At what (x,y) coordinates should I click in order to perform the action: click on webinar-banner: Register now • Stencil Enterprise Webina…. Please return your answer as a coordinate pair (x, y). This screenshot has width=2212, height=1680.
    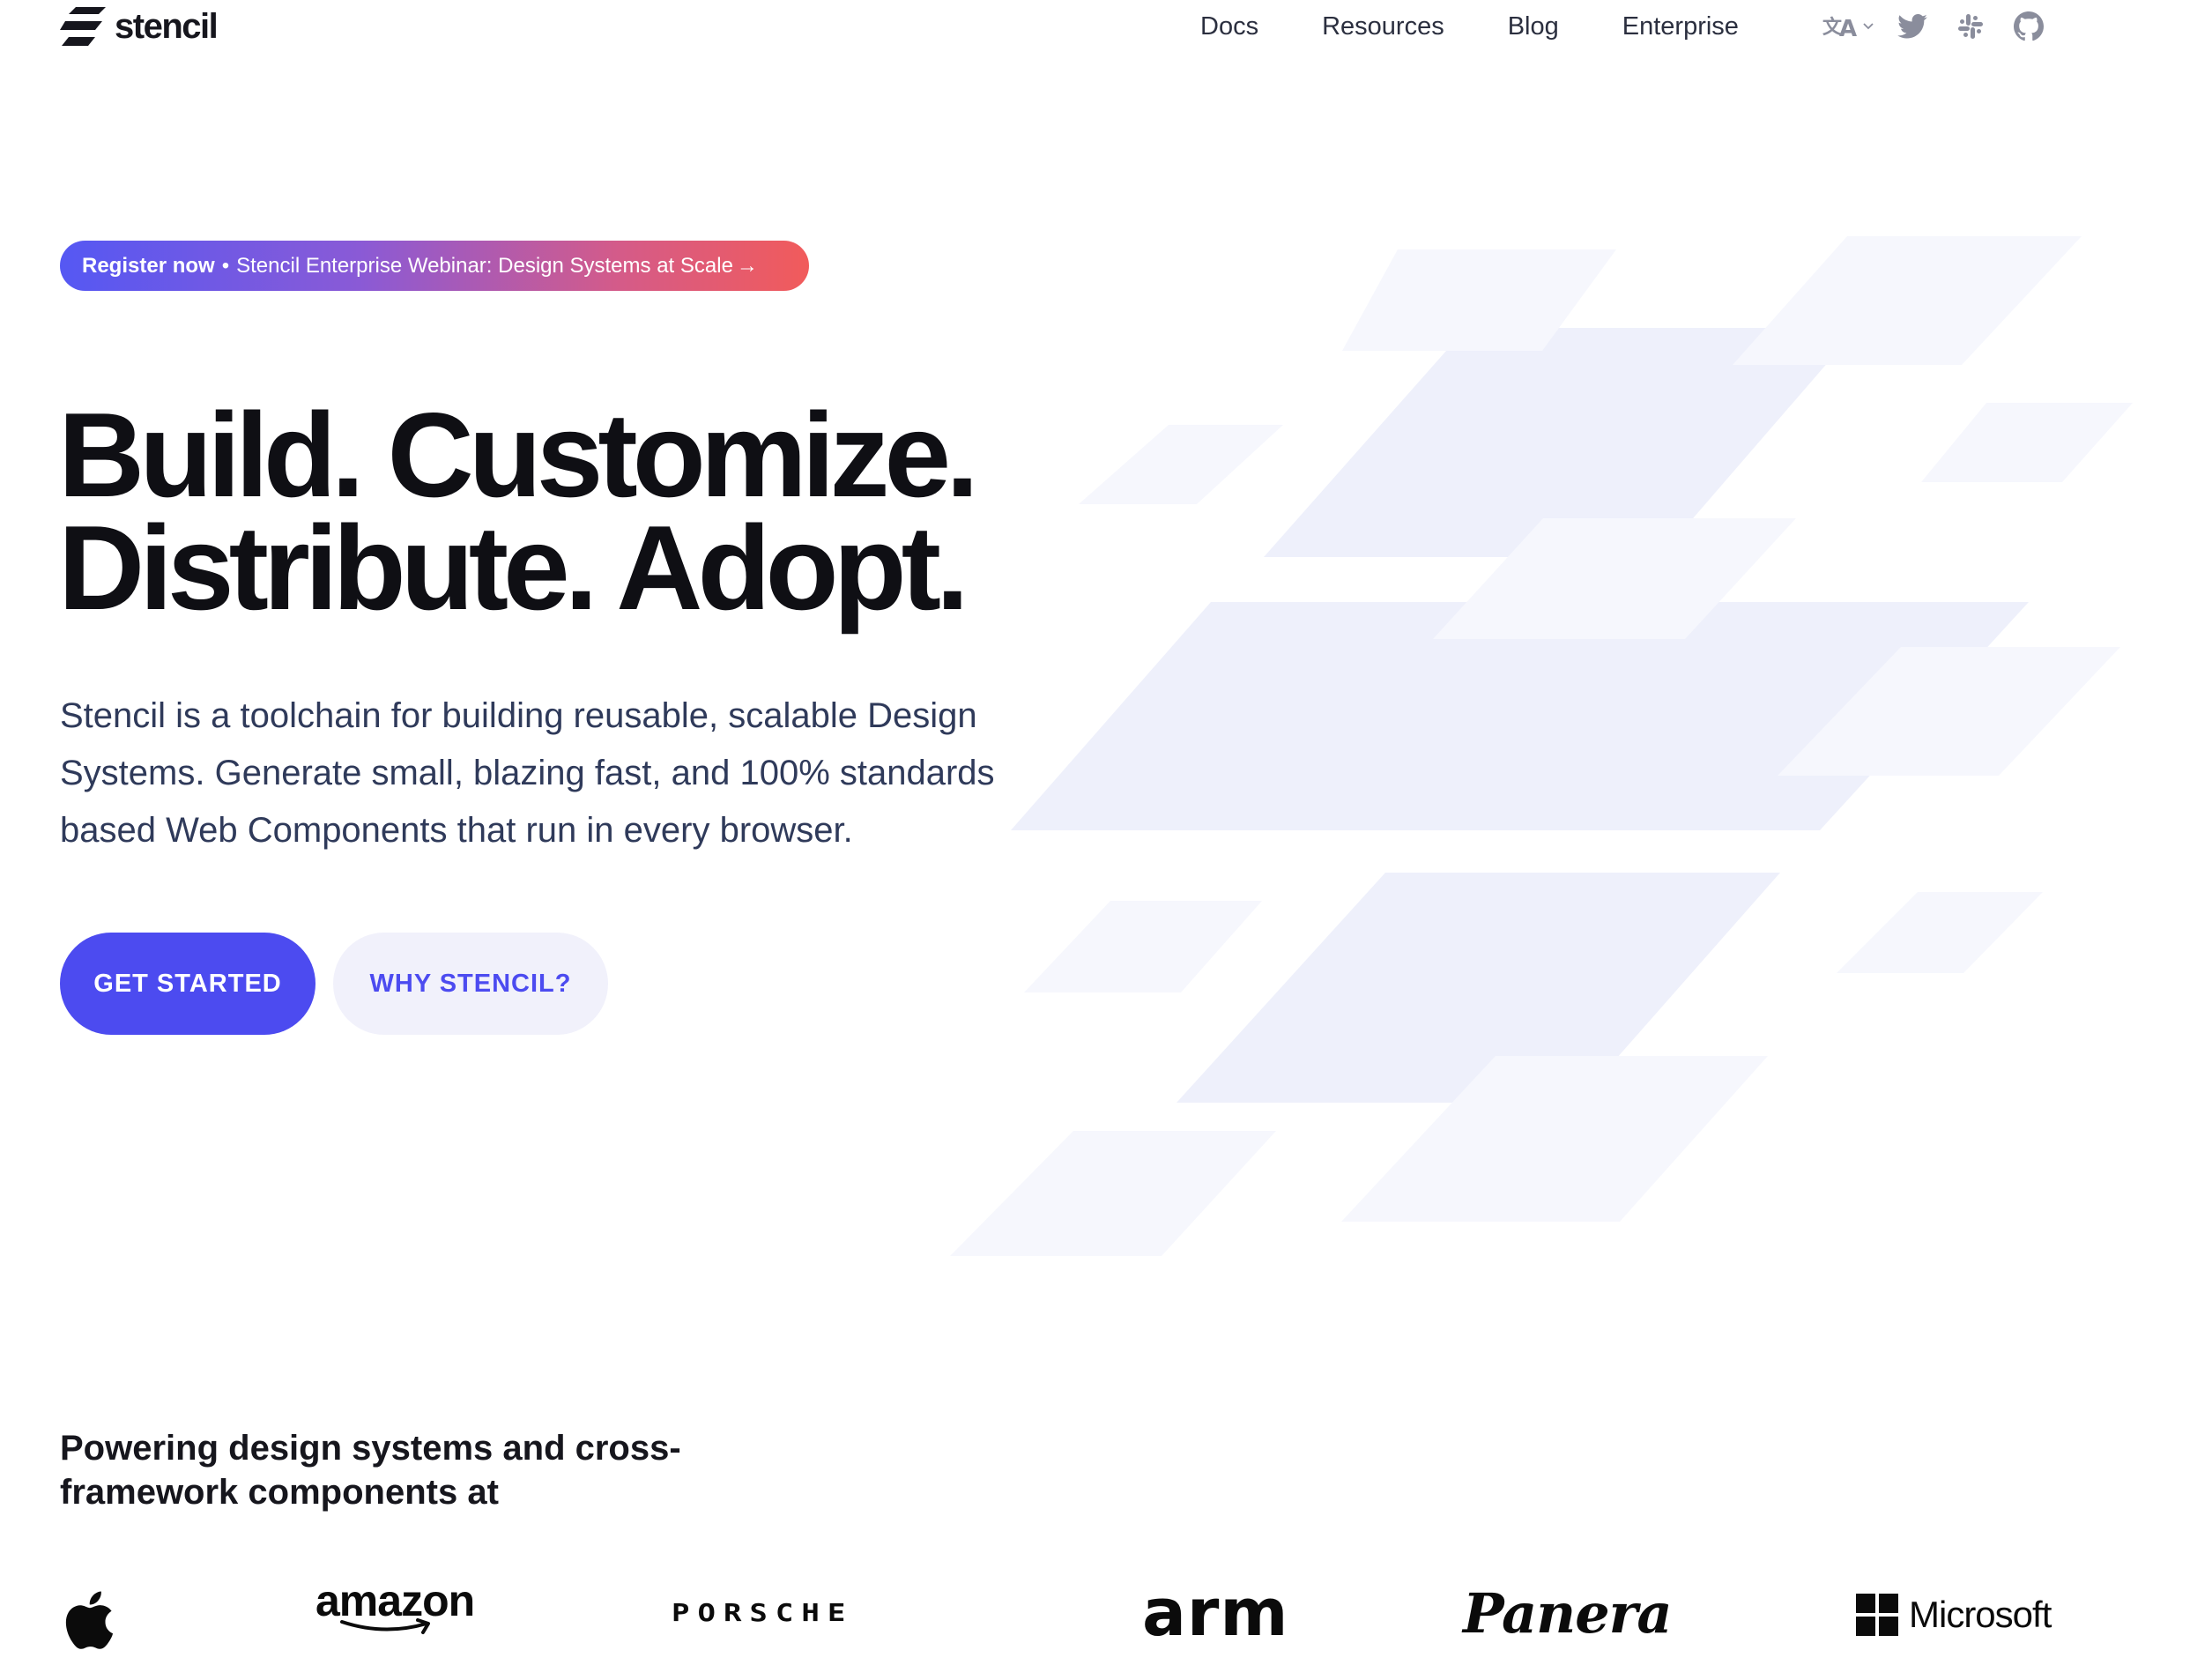
    Looking at the image, I should click on (435, 266).